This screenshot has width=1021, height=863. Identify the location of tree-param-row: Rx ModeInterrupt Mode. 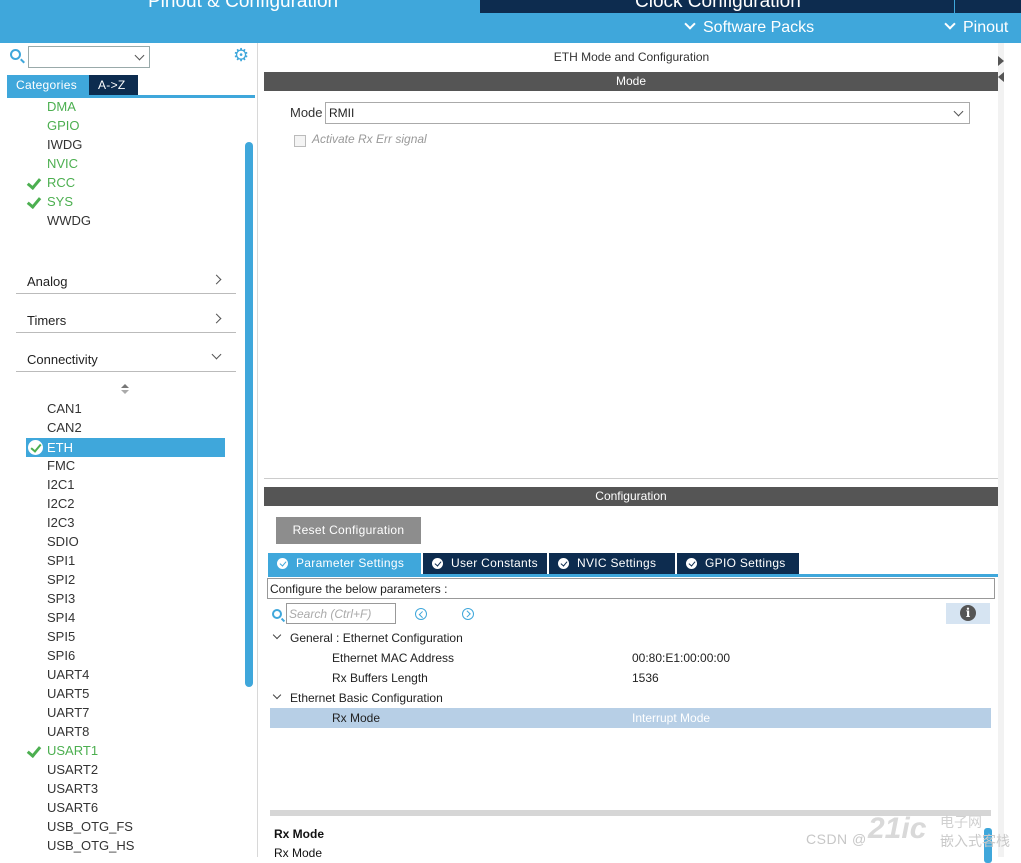
(630, 718).